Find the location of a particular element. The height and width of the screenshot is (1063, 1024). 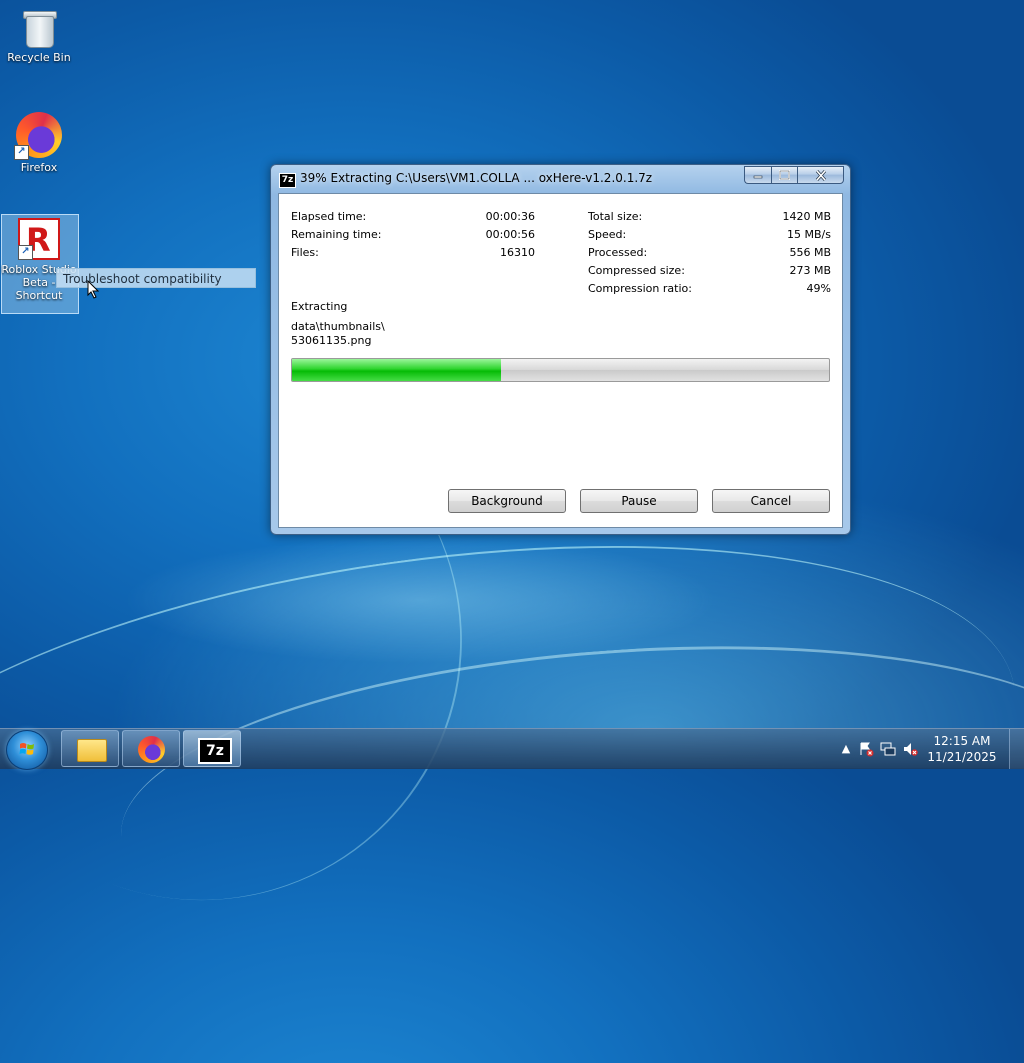

clock-date: 11/21/2025 is located at coordinates (962, 757).